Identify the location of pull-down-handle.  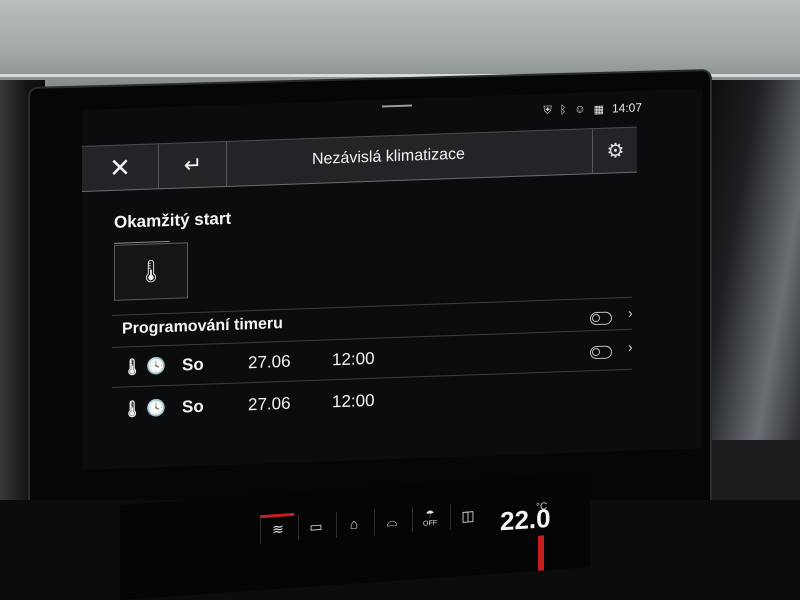
(397, 106).